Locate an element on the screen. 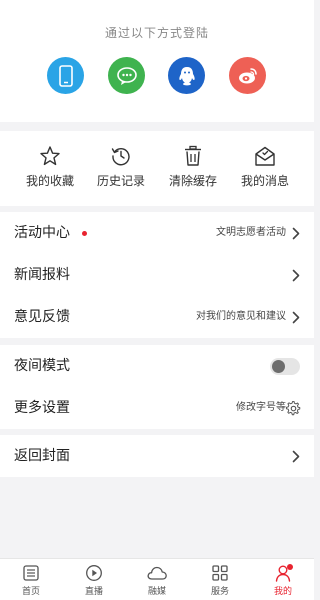 Image resolution: width=320 pixels, height=600 pixels. activity-center-row: 活动中心 文明志愿者活动 is located at coordinates (157, 233).